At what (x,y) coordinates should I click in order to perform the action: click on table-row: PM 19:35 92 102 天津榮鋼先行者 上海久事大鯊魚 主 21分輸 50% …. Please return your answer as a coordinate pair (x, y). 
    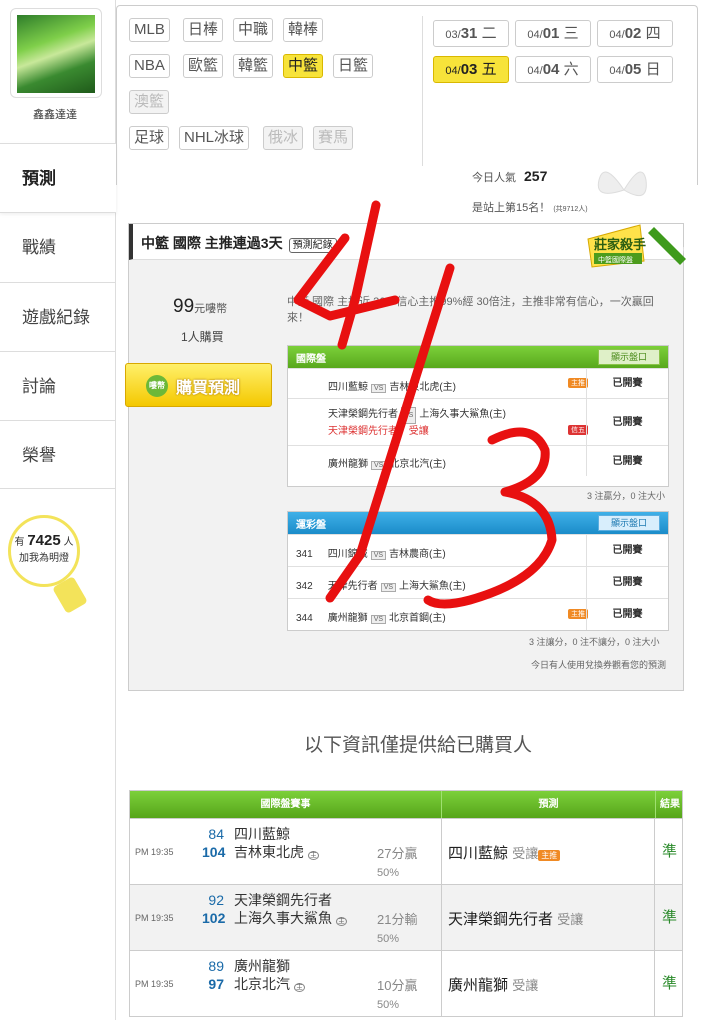
    Looking at the image, I should click on (406, 917).